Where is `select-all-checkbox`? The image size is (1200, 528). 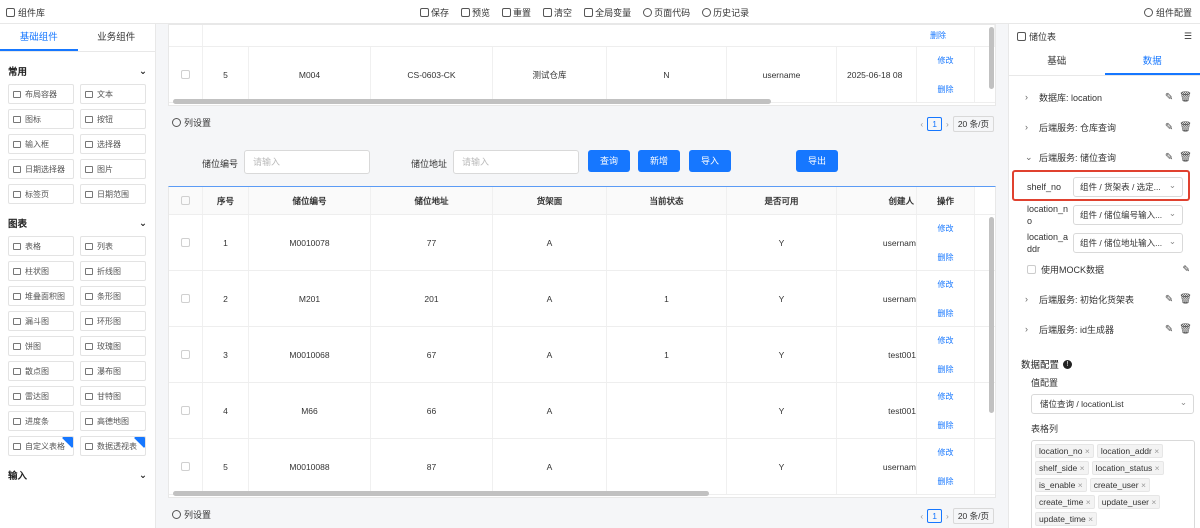
select-all-checkbox is located at coordinates (185, 200).